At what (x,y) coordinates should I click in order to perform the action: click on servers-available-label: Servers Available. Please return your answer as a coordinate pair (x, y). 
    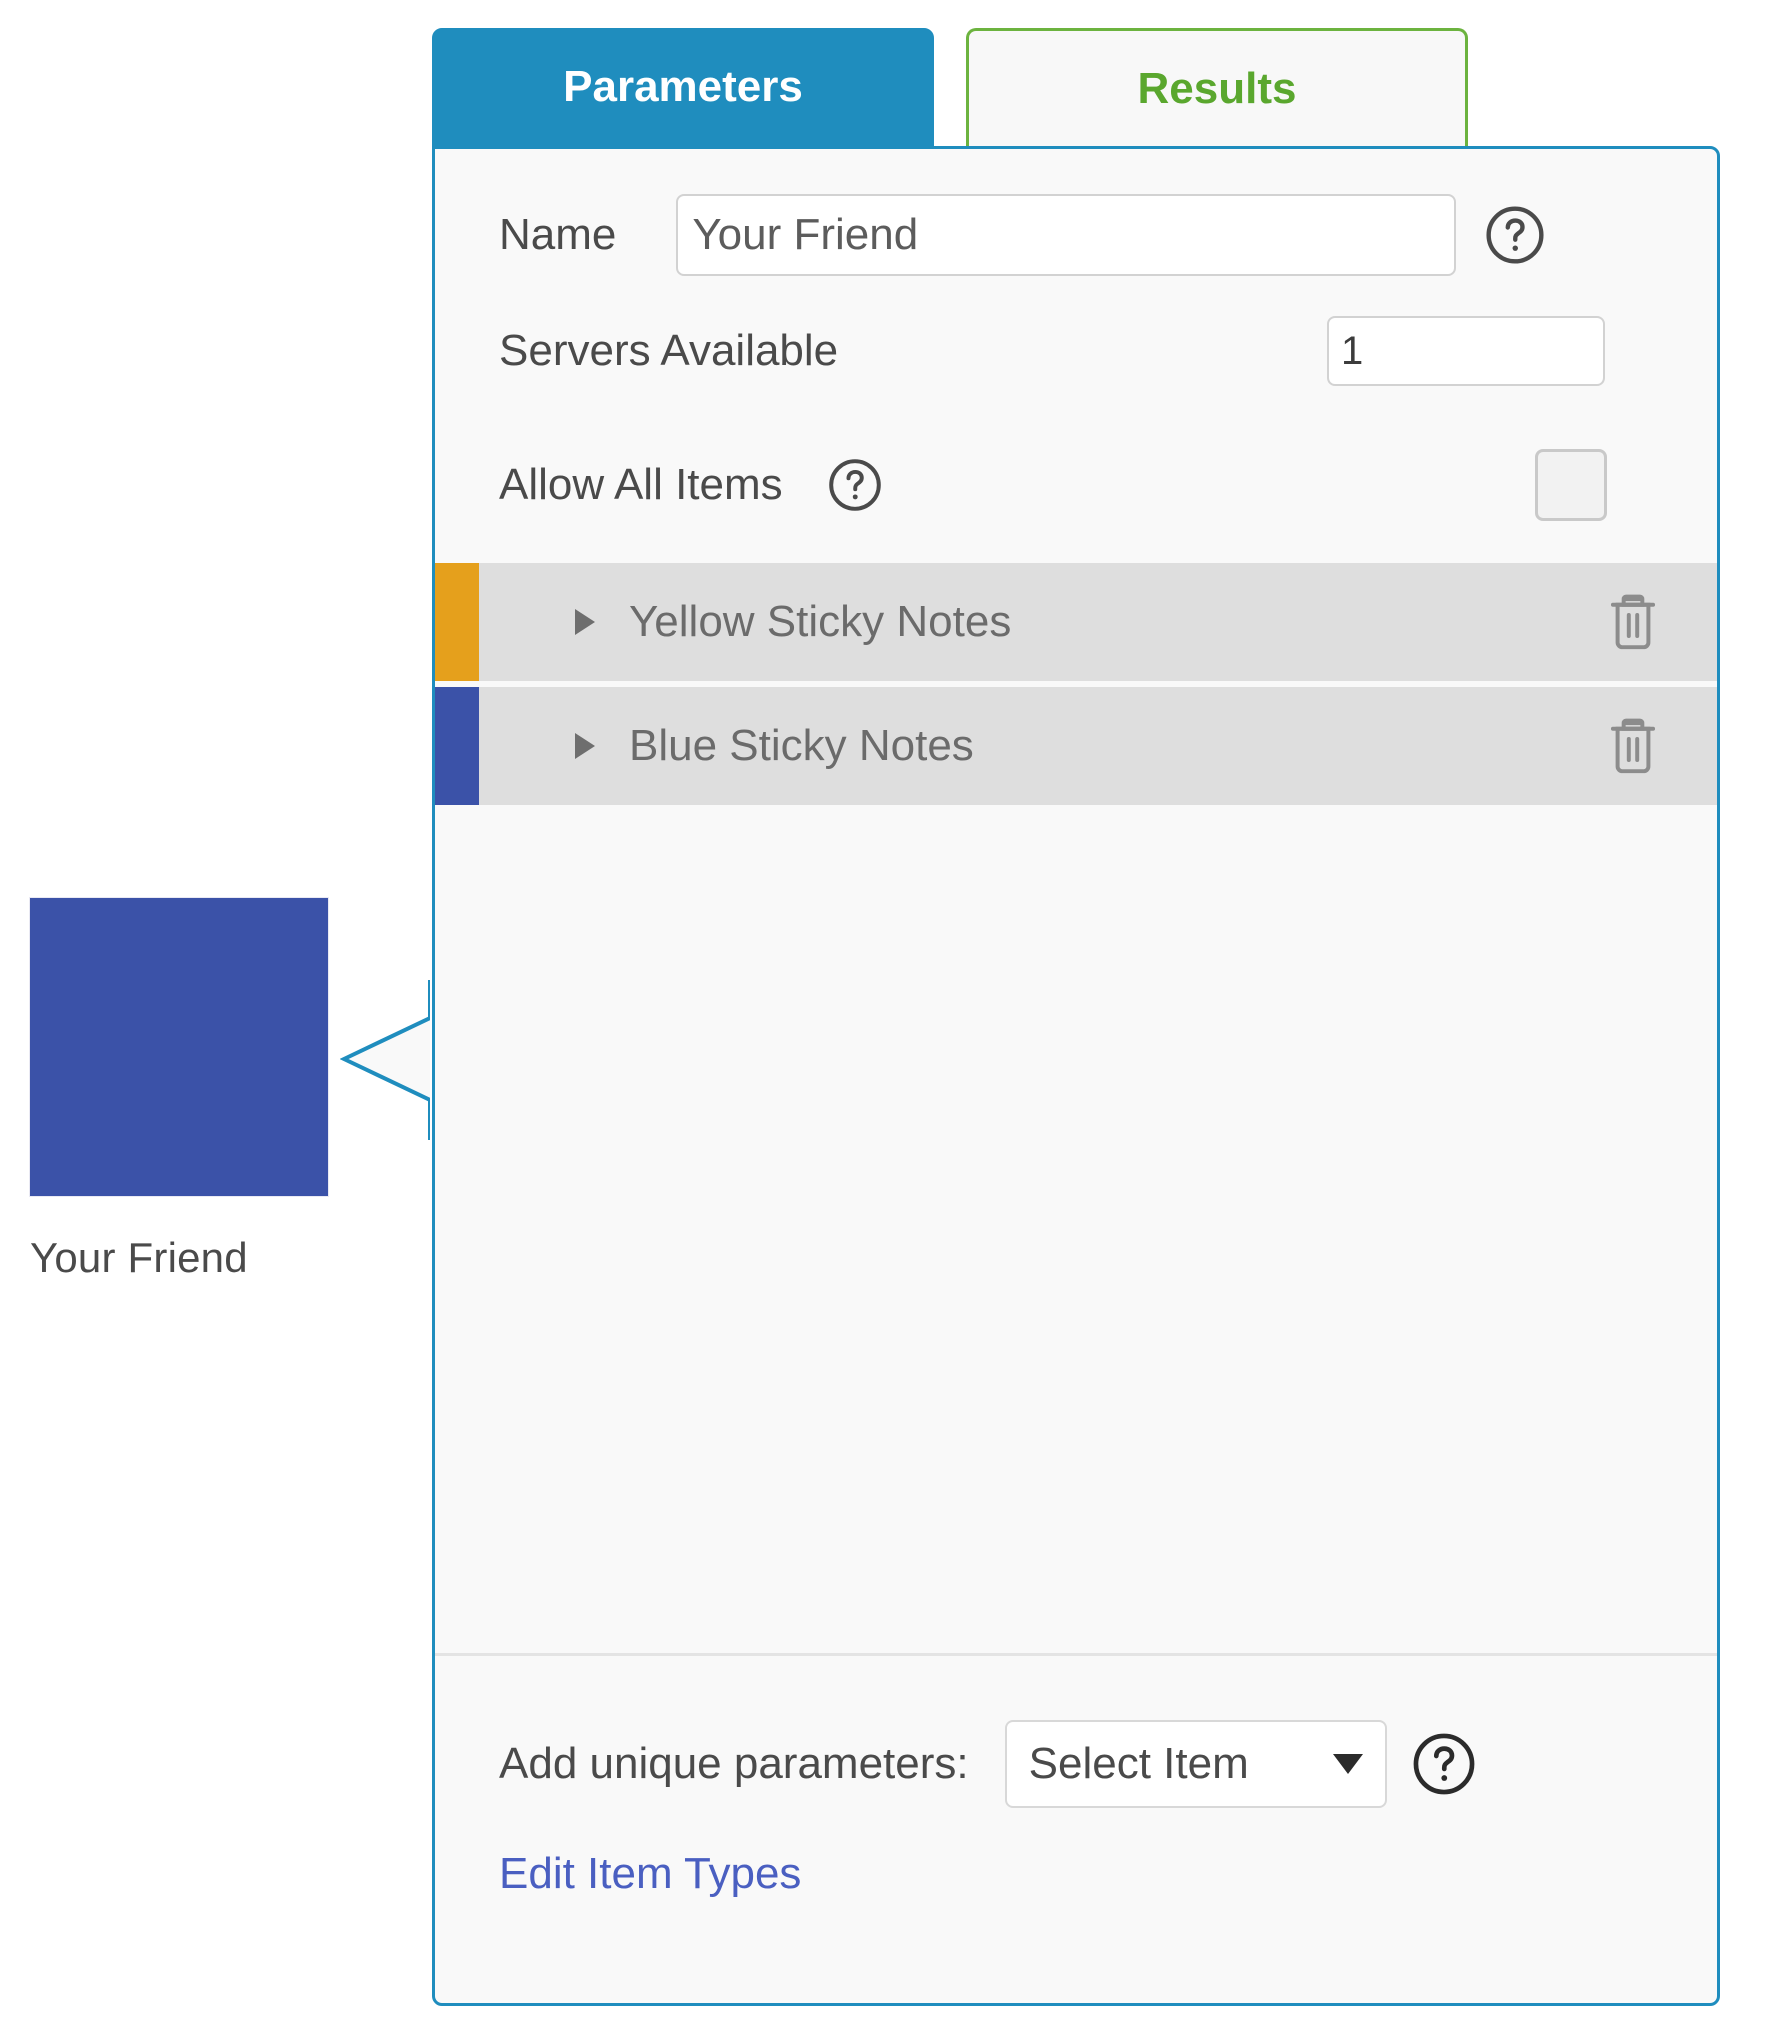
    Looking at the image, I should click on (669, 350).